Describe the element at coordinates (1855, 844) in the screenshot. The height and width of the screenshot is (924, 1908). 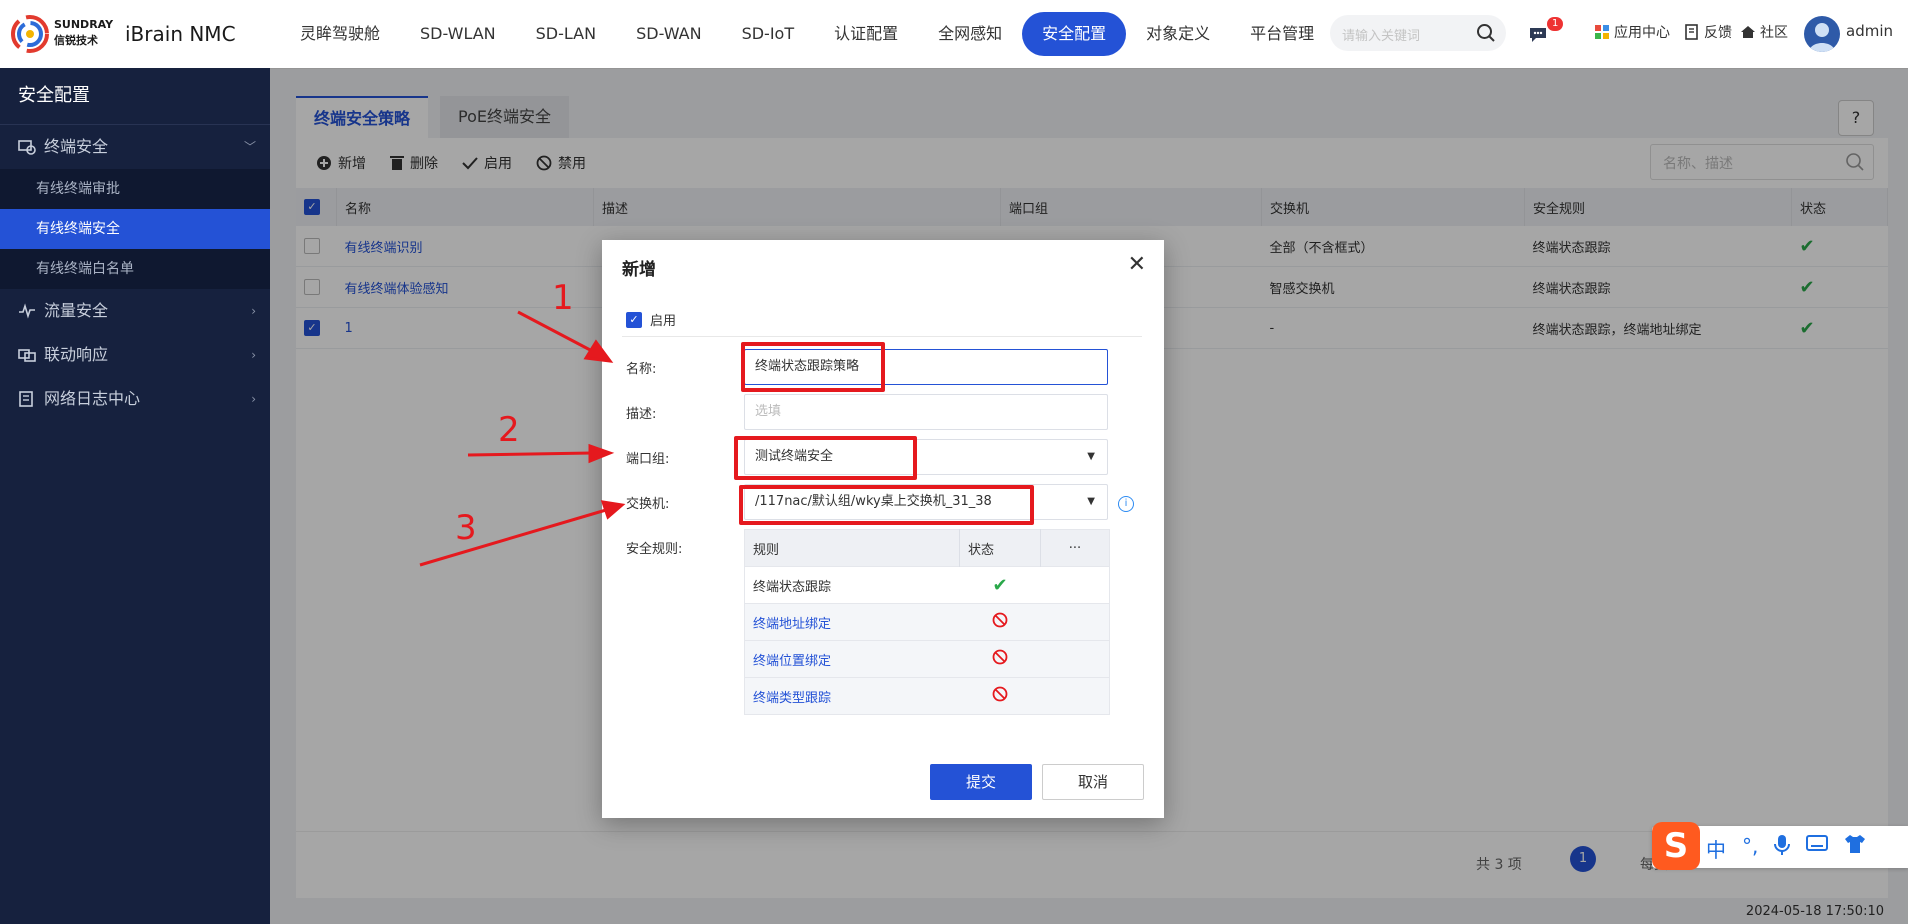
I see `skin-shirt-icon` at that location.